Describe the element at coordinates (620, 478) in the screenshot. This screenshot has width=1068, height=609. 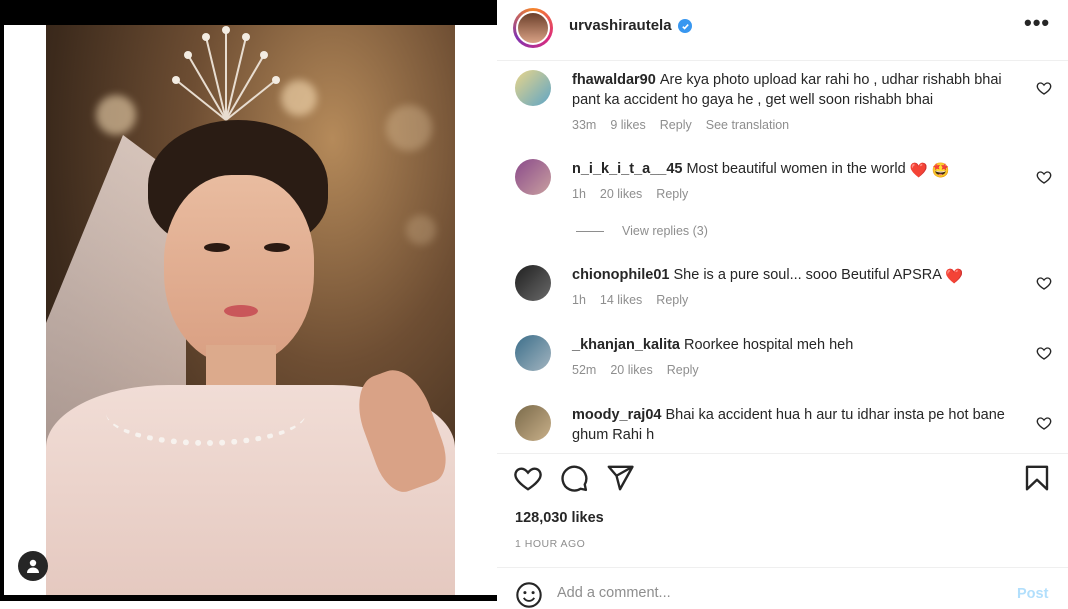
I see `share-send-icon` at that location.